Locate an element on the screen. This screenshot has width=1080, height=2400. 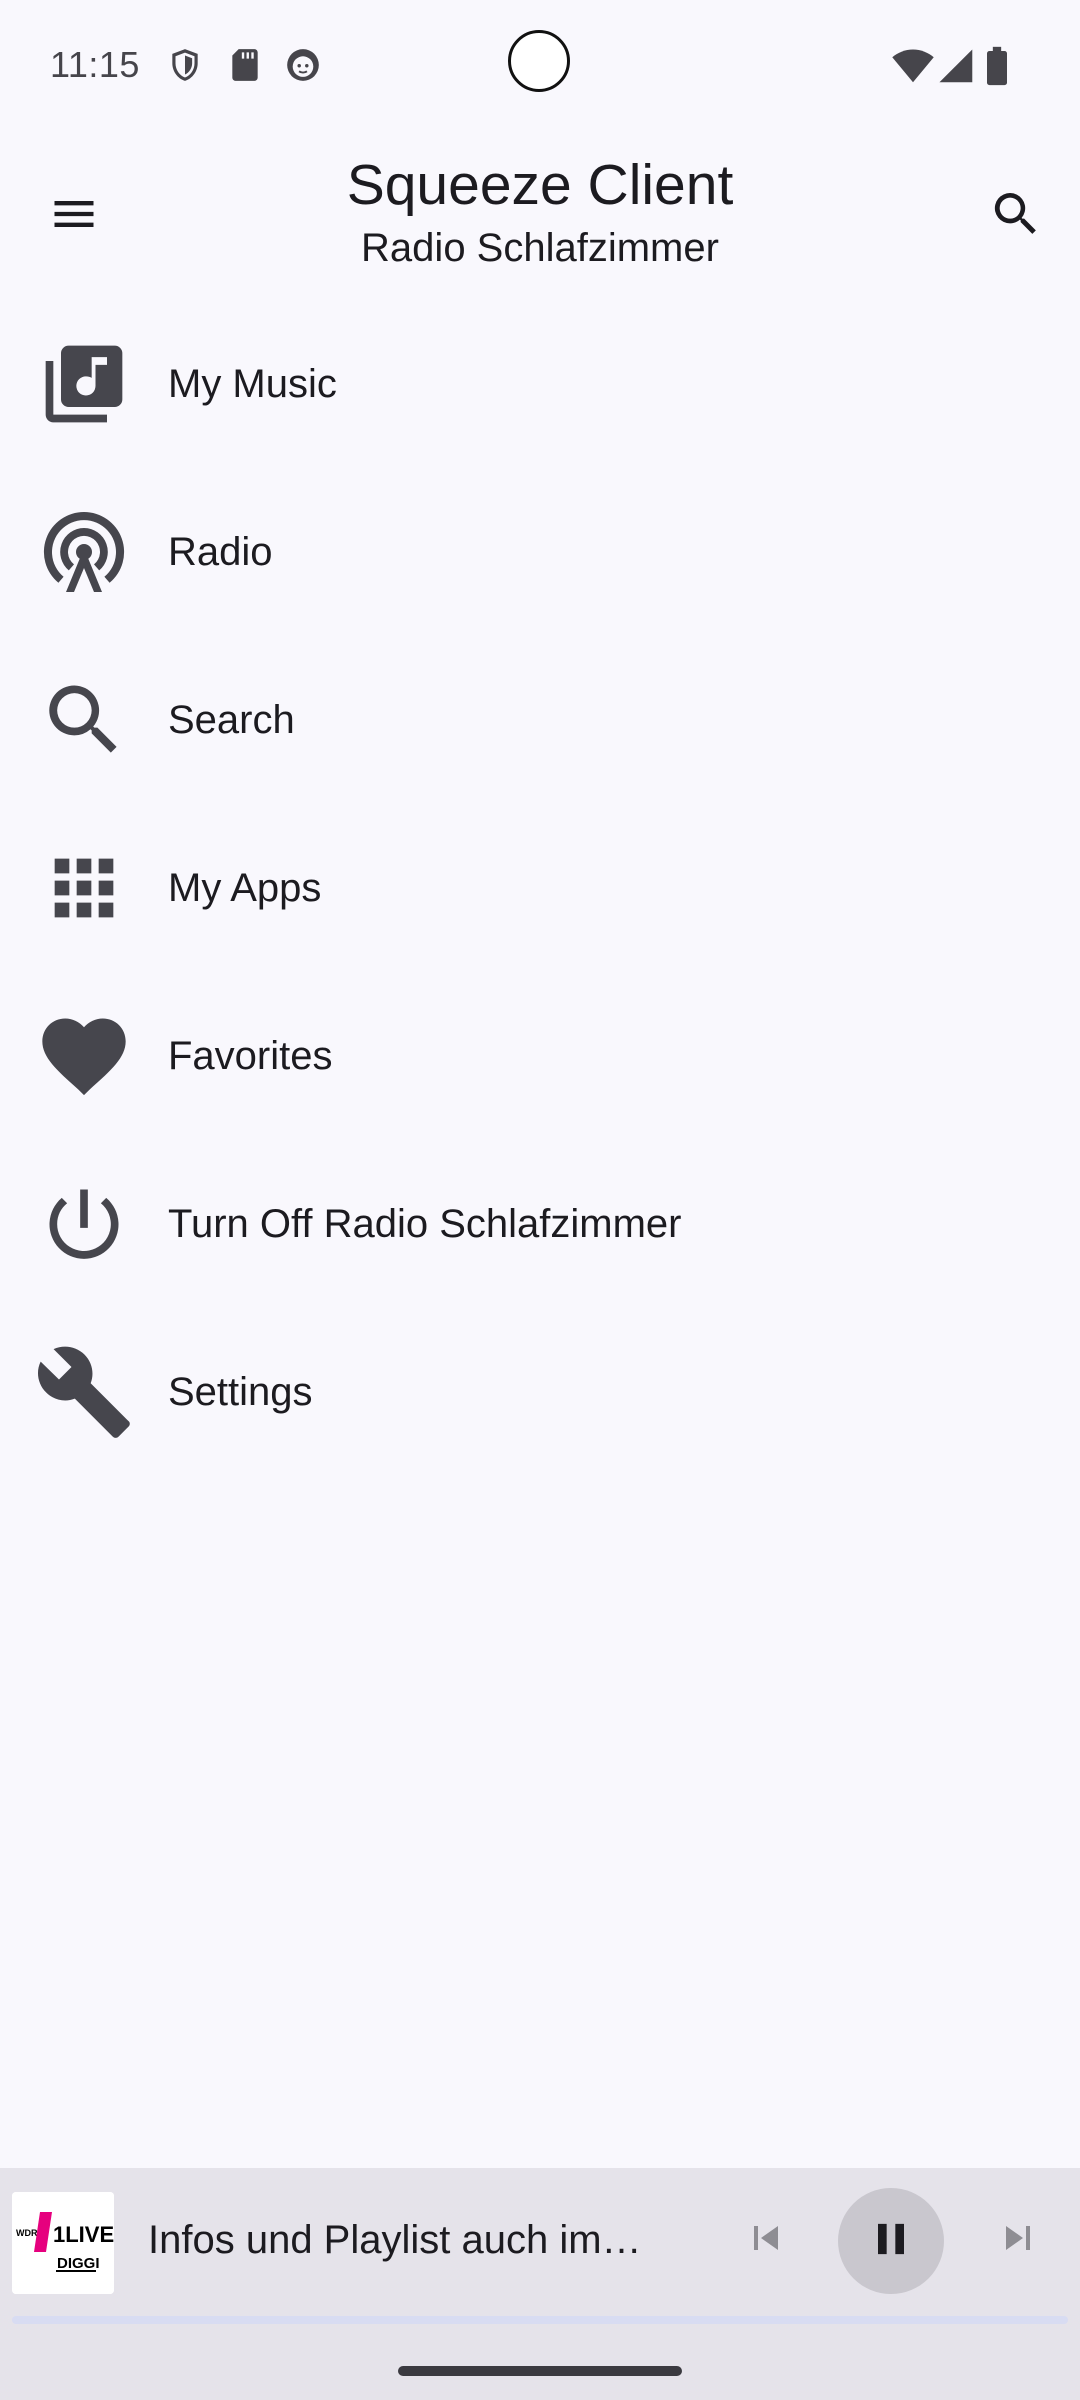
pause-icon is located at coordinates (891, 2241).